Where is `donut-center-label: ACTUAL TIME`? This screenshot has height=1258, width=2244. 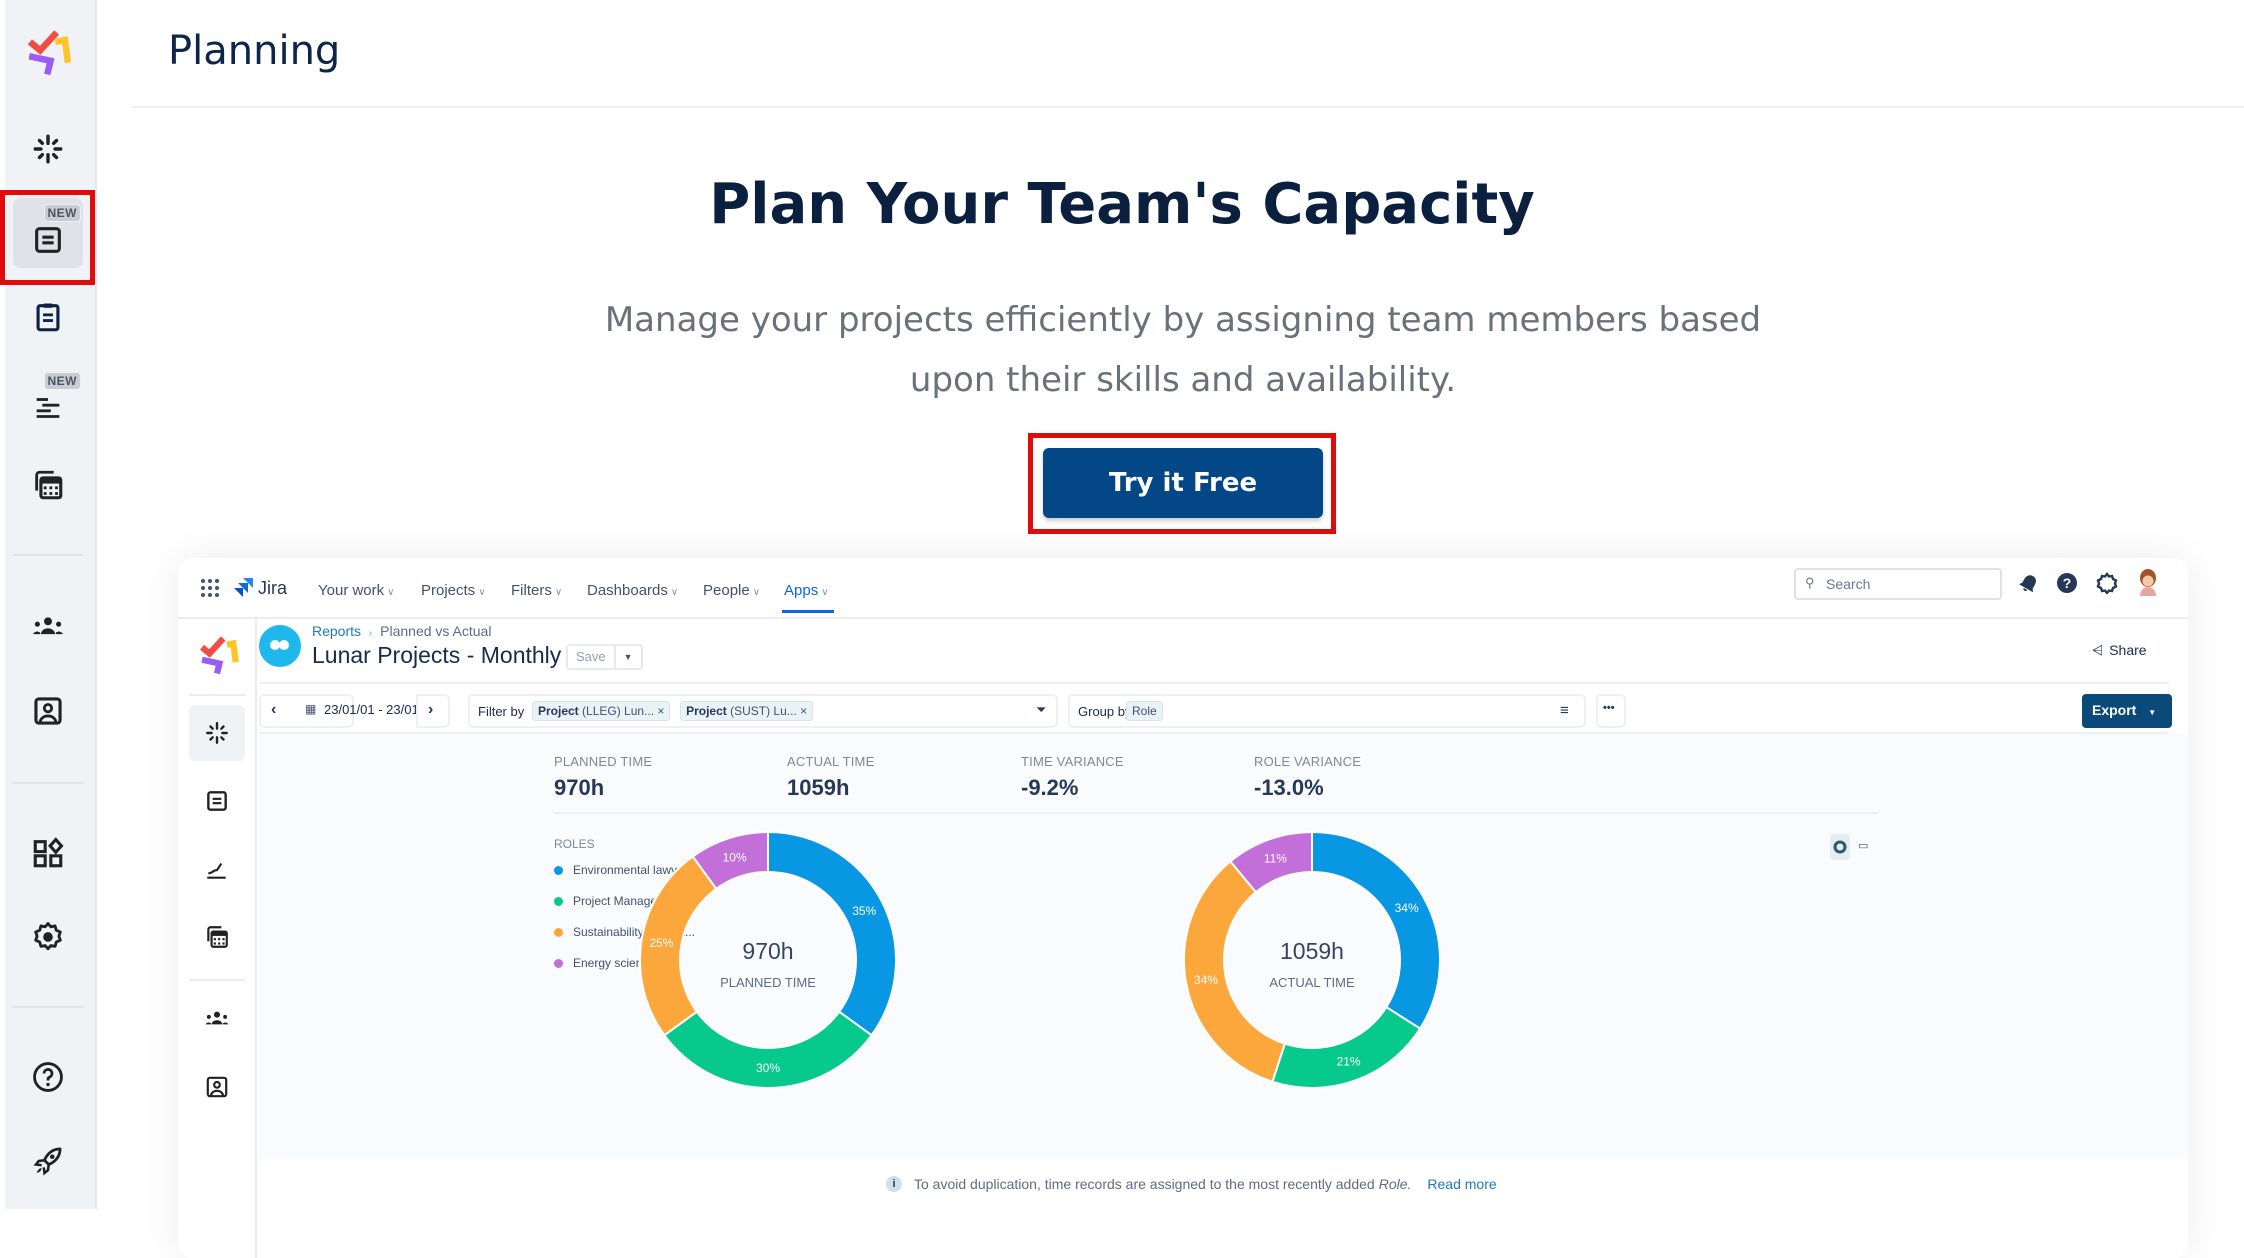
donut-center-label: ACTUAL TIME is located at coordinates (1312, 982).